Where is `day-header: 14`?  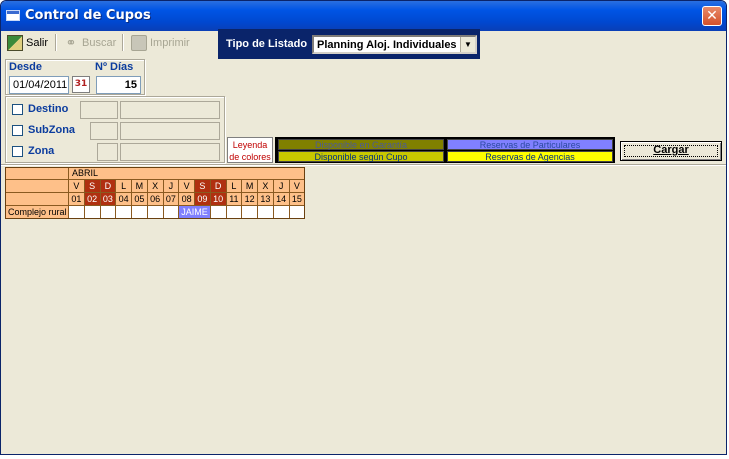
day-header: 14 is located at coordinates (281, 199).